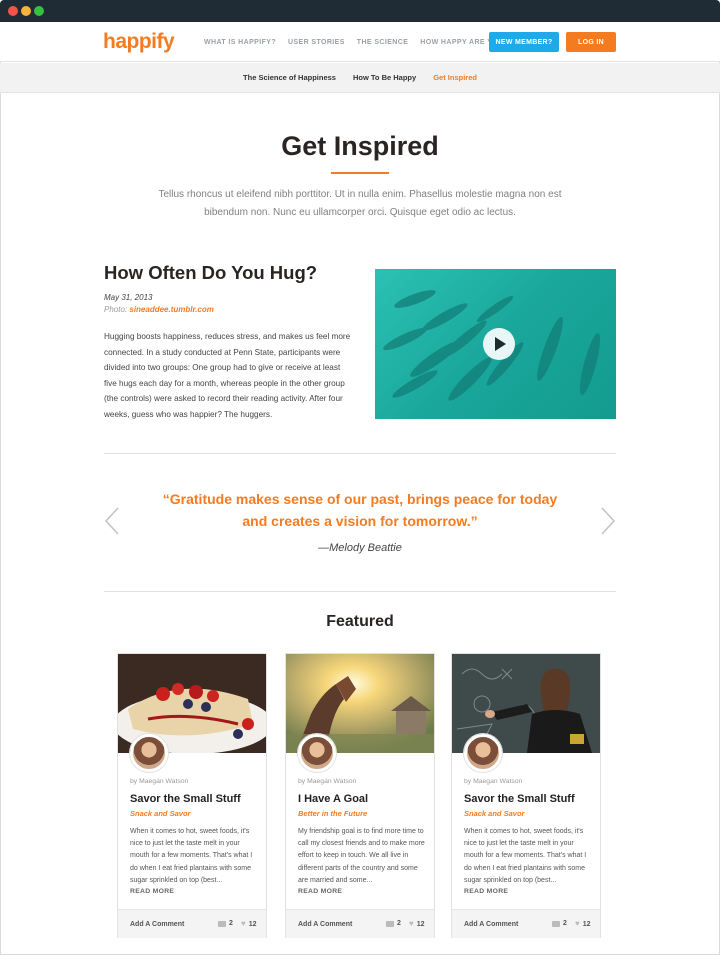 The height and width of the screenshot is (955, 720). What do you see at coordinates (382, 42) in the screenshot?
I see `nav-the-science: THE SCIENCE` at bounding box center [382, 42].